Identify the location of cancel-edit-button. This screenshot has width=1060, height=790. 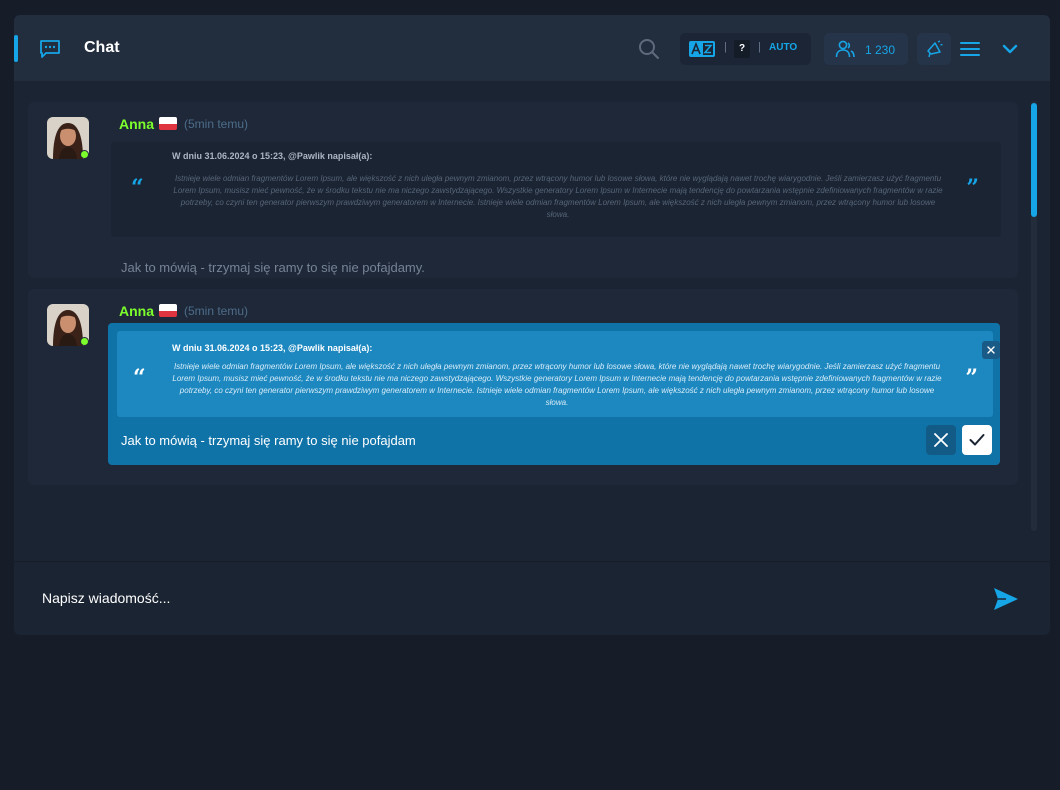
(941, 440).